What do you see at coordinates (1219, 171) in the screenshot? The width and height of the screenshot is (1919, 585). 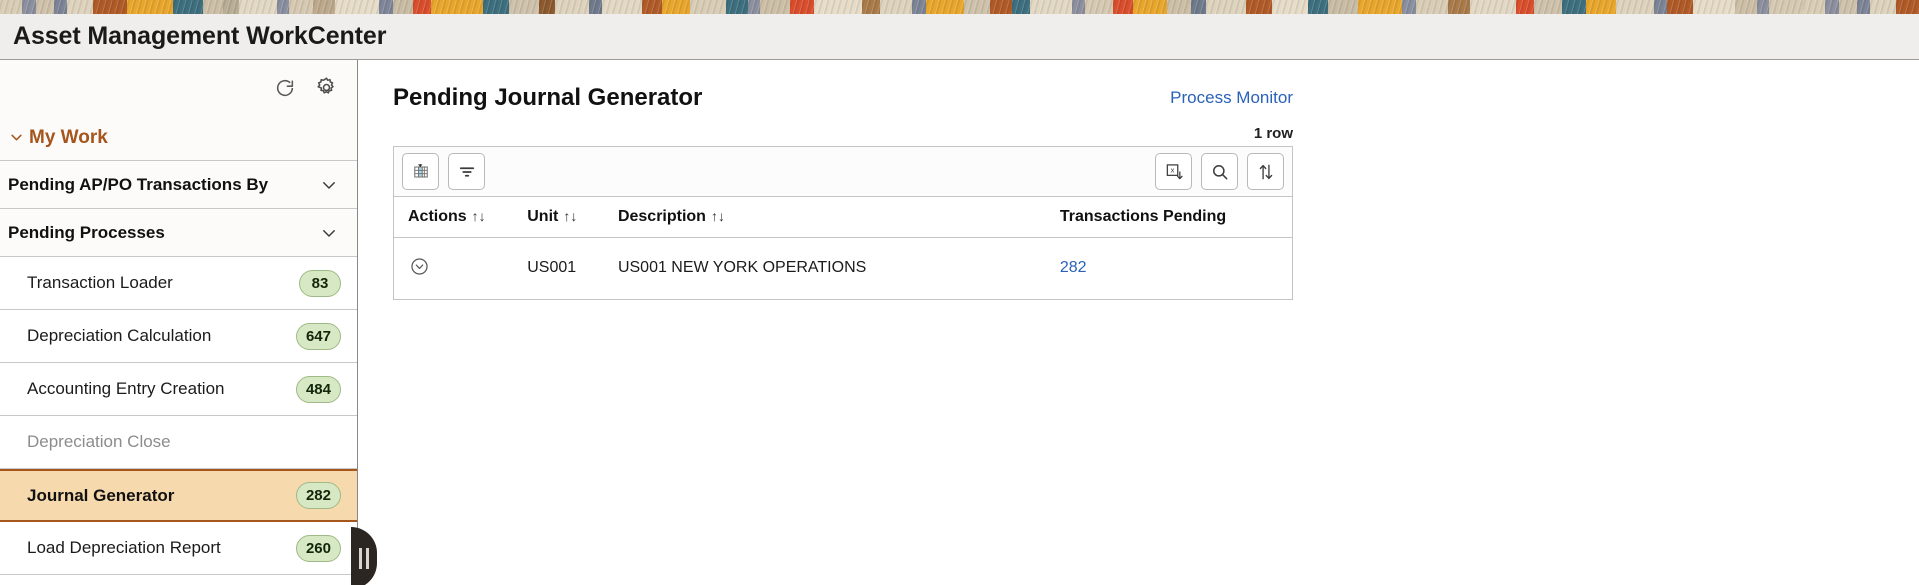 I see `search-icon` at bounding box center [1219, 171].